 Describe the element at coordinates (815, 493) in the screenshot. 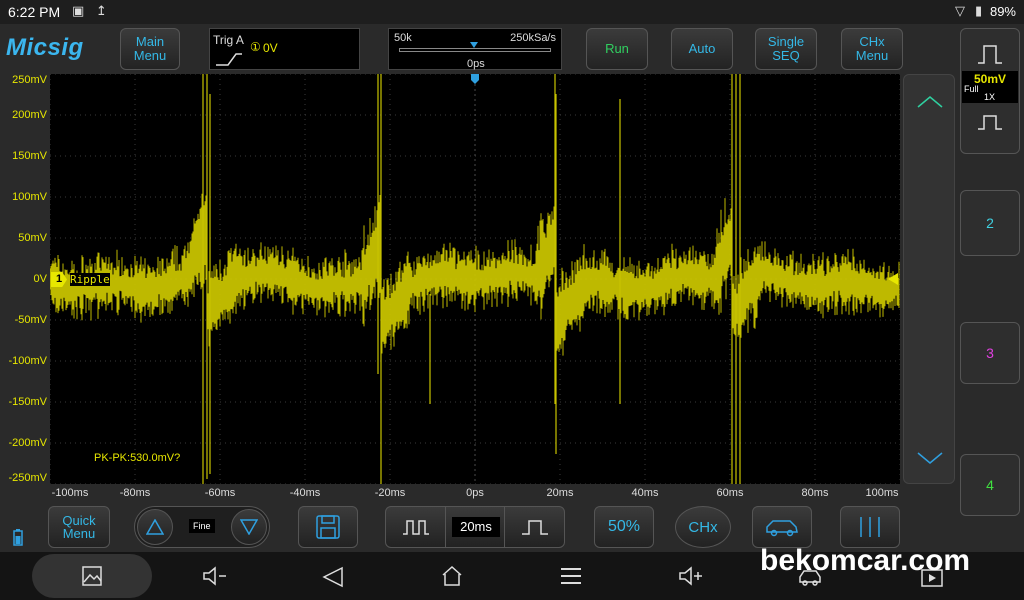

I see `x-tick-label: 80ms` at that location.